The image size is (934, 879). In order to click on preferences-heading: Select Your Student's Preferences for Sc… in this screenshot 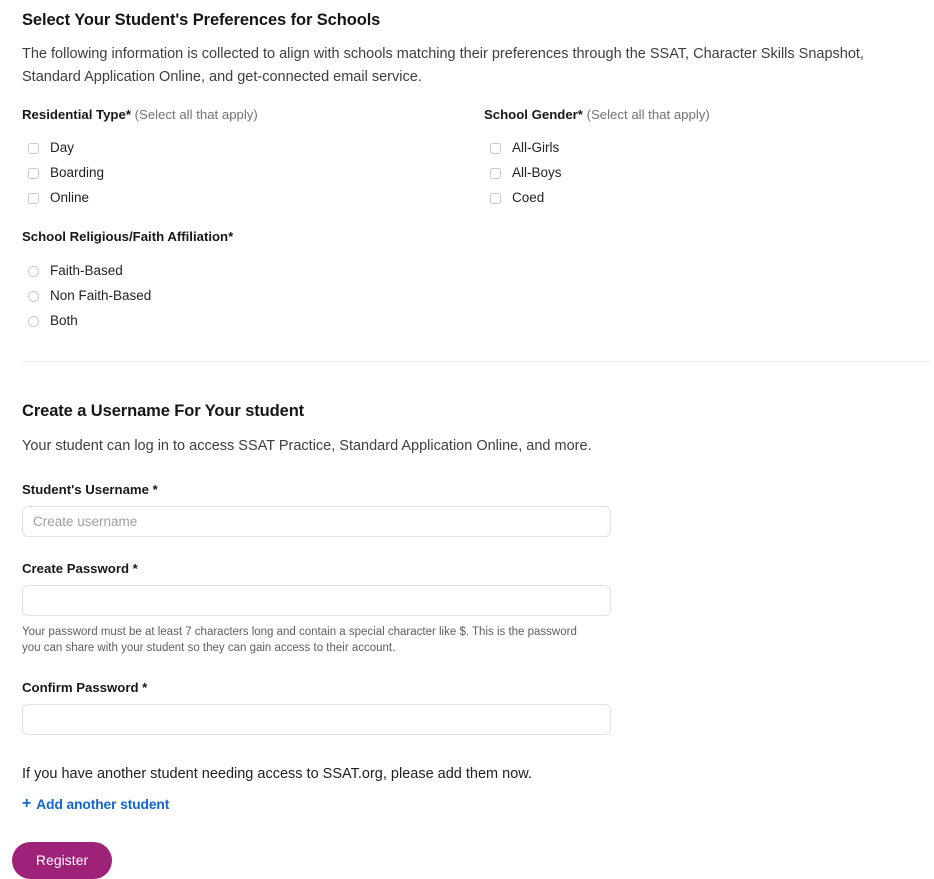, I will do `click(201, 20)`.